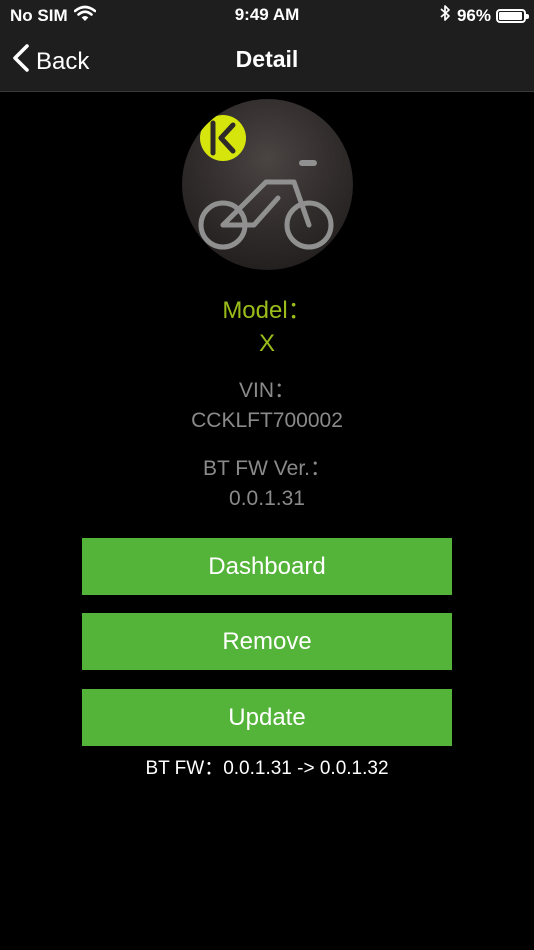  Describe the element at coordinates (266, 343) in the screenshot. I see `model-value: X` at that location.